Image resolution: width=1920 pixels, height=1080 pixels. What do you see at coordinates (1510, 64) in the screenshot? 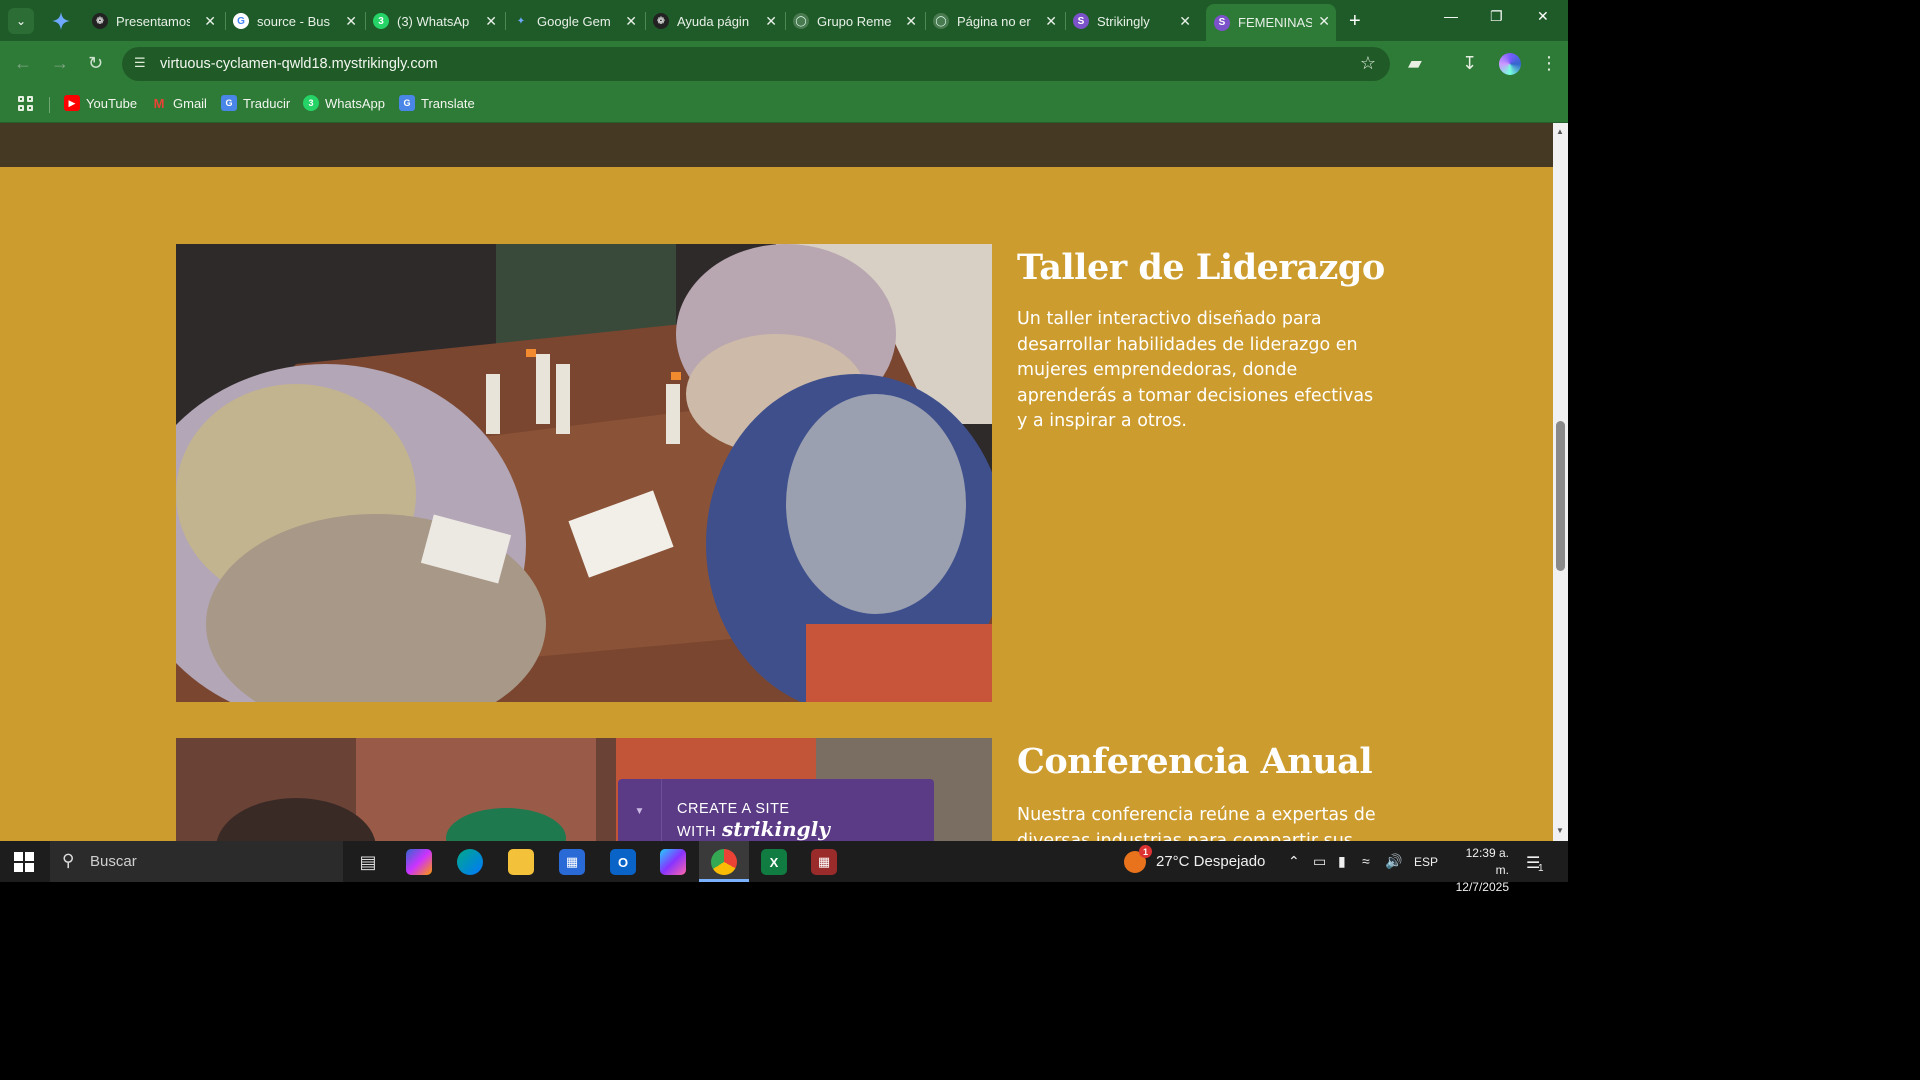
I see `profile-avatar` at bounding box center [1510, 64].